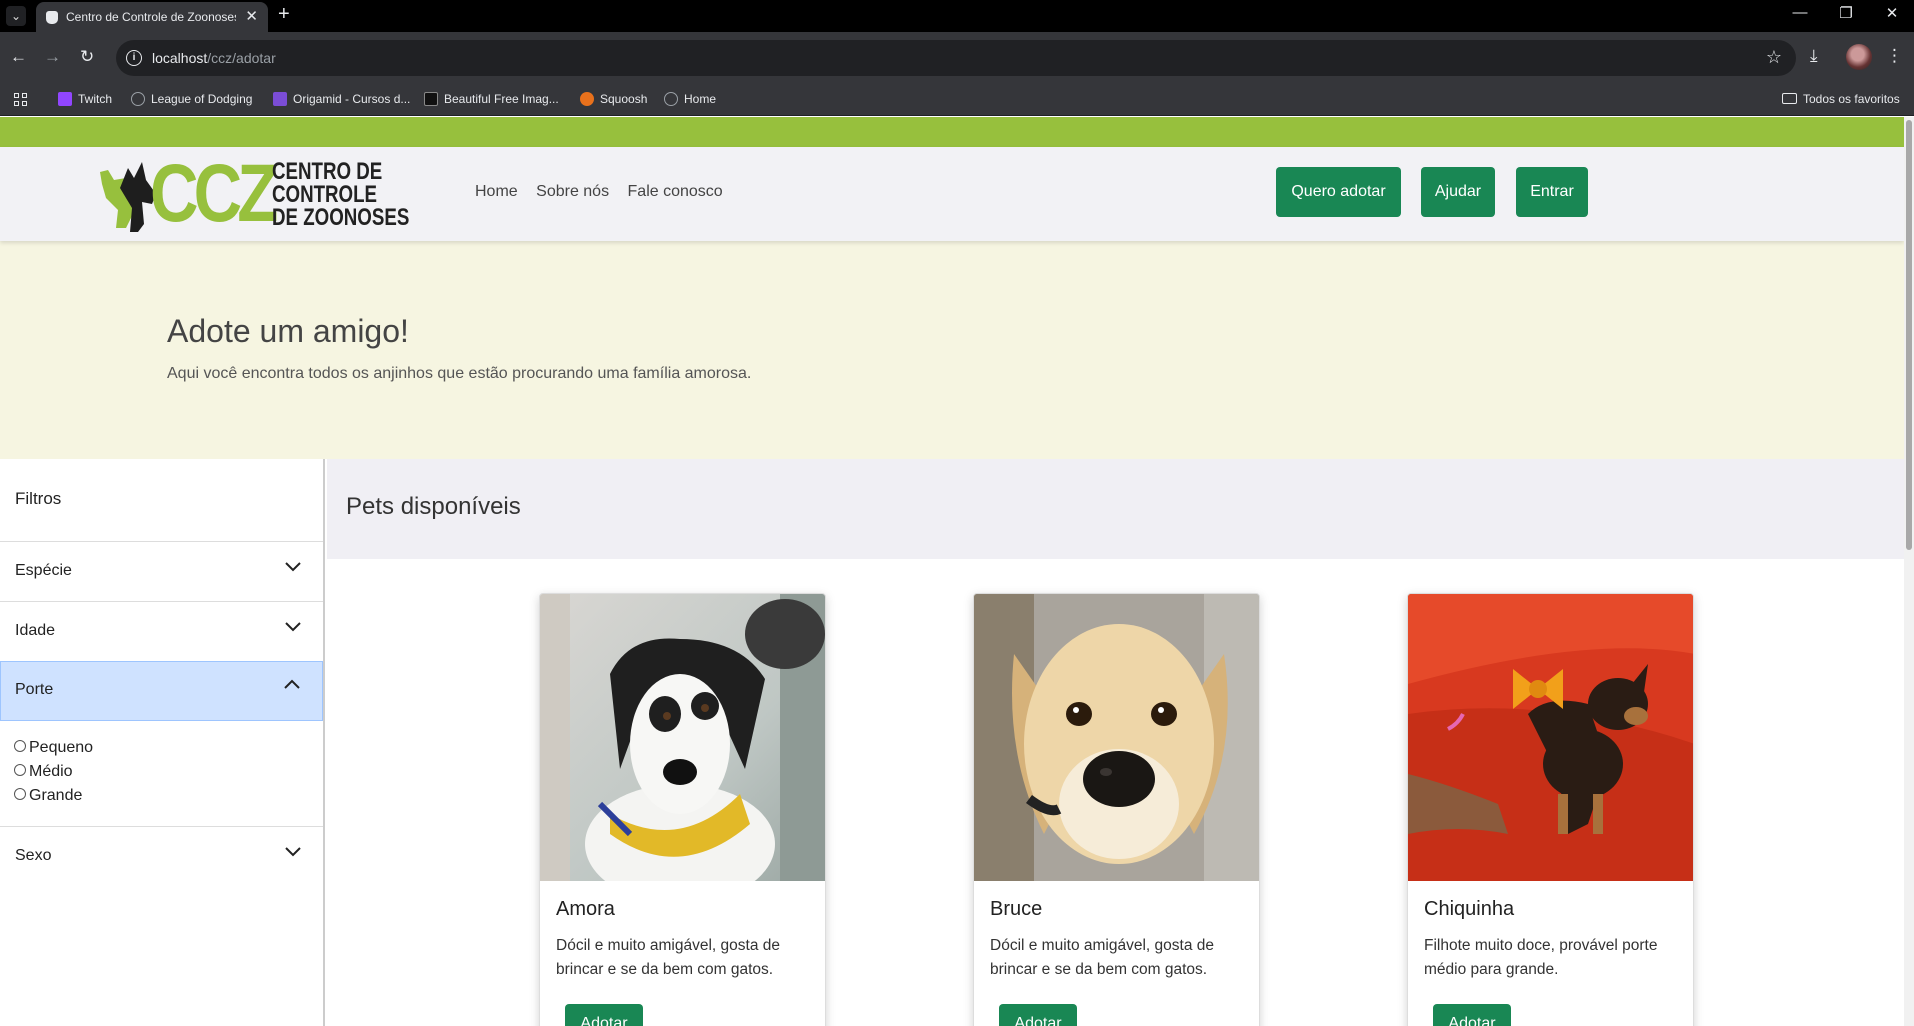 This screenshot has width=1914, height=1026. Describe the element at coordinates (341, 217) in the screenshot. I see `logo-line: DE ZOONOSES` at that location.